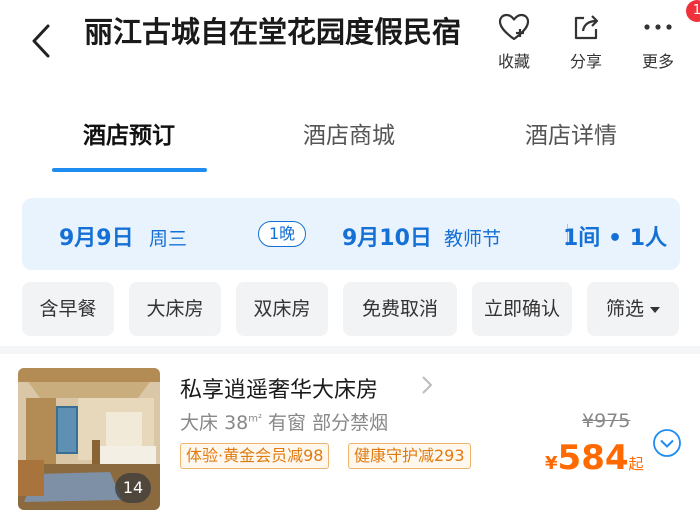 This screenshot has width=700, height=519. Describe the element at coordinates (615, 236) in the screenshot. I see `rooms-guests: 1间 • 1人` at that location.